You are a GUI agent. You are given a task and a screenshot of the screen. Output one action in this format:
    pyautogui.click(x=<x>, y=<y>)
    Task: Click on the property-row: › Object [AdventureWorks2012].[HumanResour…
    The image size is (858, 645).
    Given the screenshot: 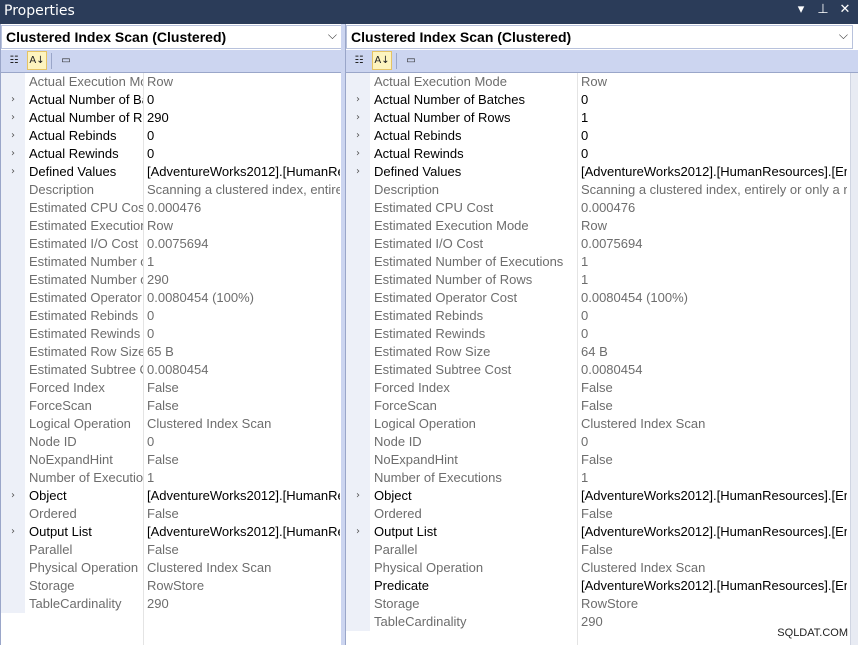 What is the action you would take?
    pyautogui.click(x=171, y=496)
    